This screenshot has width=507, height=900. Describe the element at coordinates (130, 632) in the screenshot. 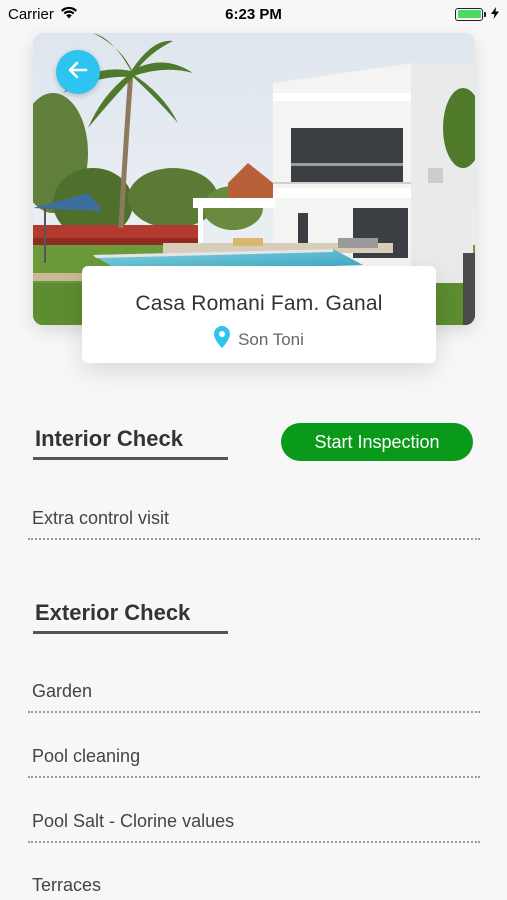

I see `exterior-check-underline` at that location.